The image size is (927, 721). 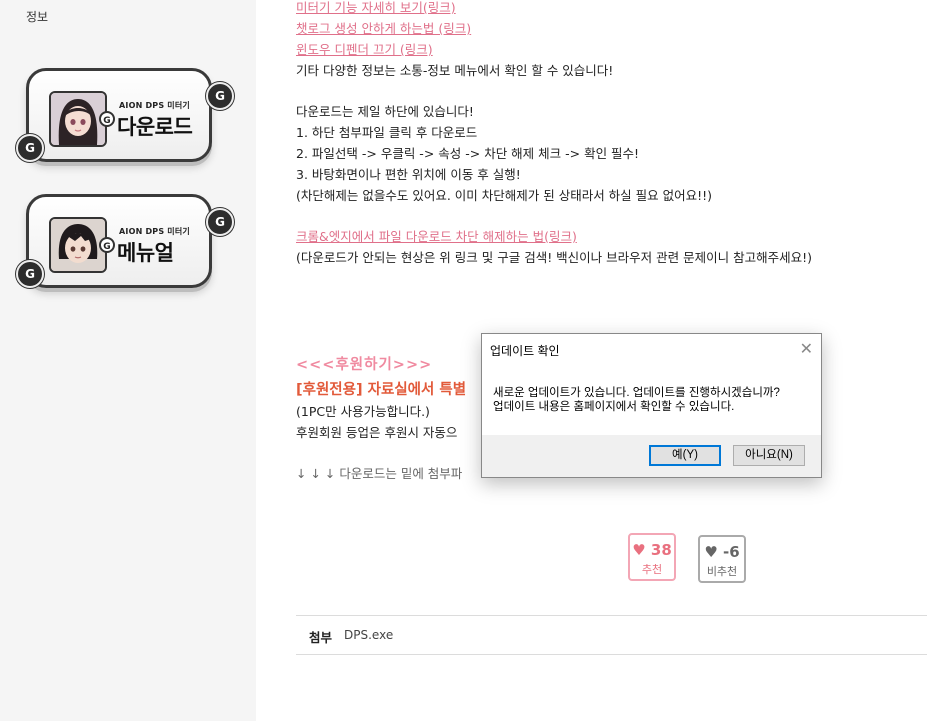 I want to click on defender-link: 윈도우 디펜더 끄기 (링크), so click(x=364, y=48).